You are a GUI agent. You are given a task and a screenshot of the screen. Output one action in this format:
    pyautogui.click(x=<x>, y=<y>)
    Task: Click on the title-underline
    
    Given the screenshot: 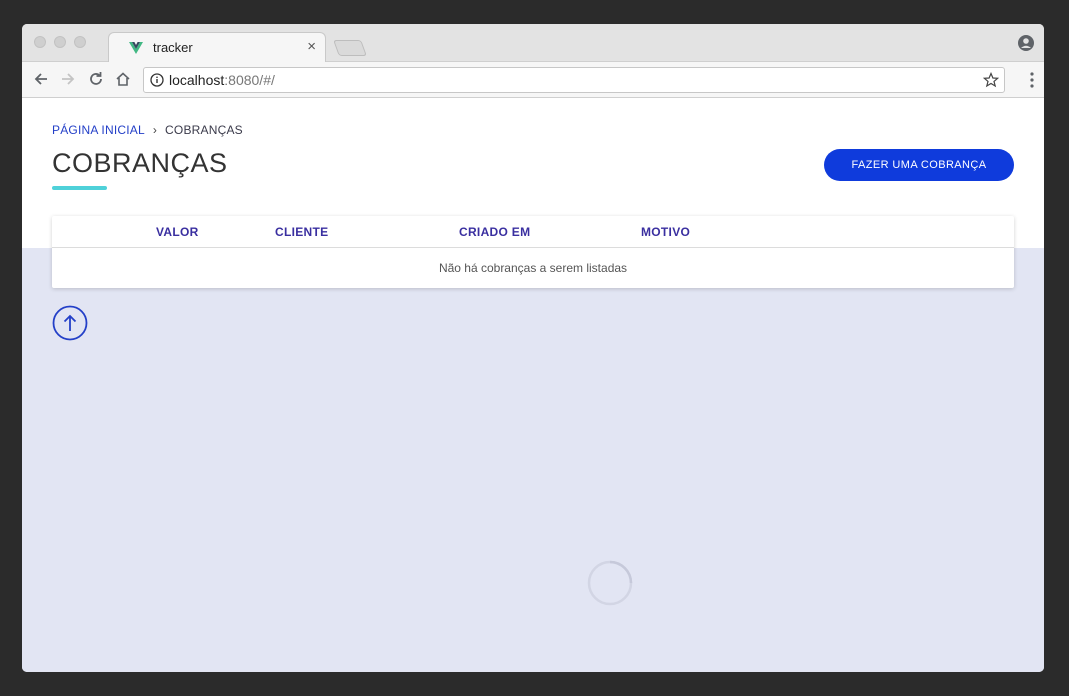 What is the action you would take?
    pyautogui.click(x=79, y=188)
    